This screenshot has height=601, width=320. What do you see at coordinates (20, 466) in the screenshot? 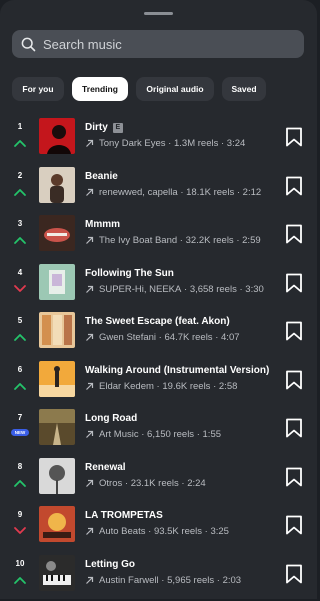
I see `rank-number: 8` at bounding box center [20, 466].